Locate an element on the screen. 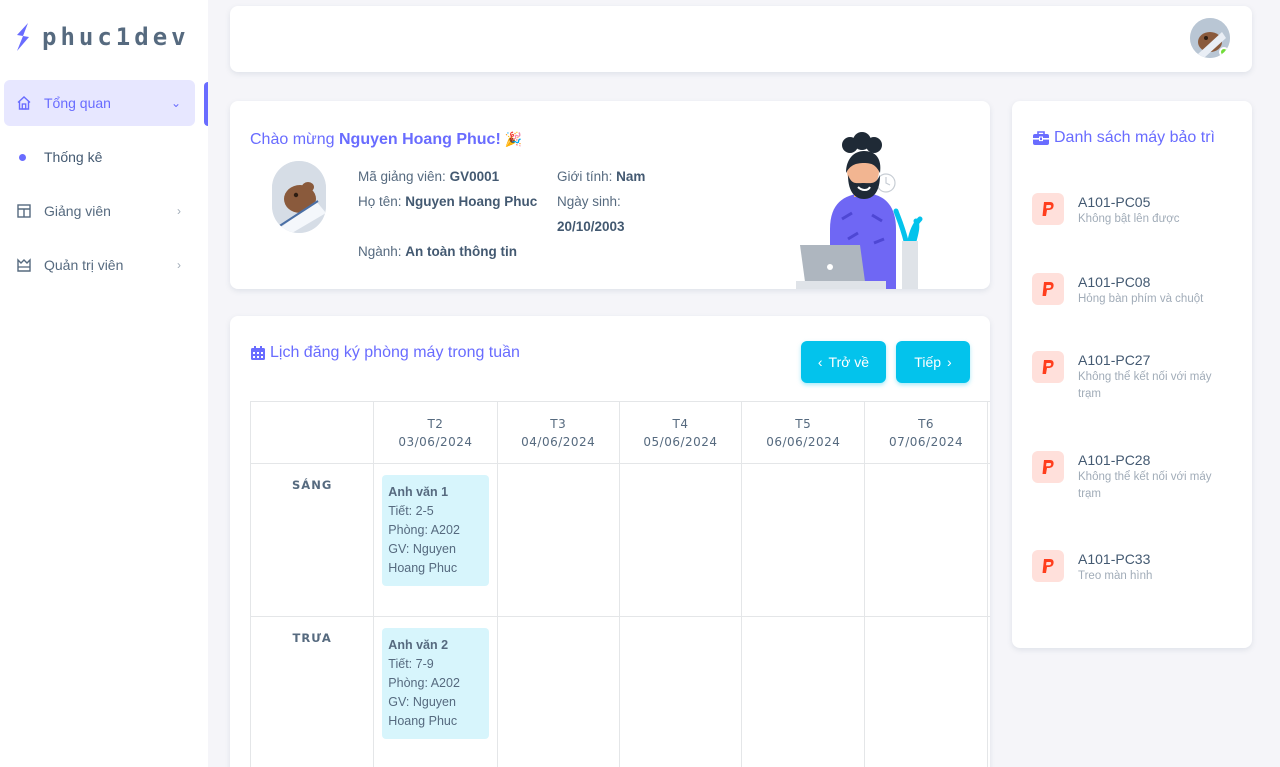  major: Ngành: An toàn thông tin is located at coordinates (437, 252).